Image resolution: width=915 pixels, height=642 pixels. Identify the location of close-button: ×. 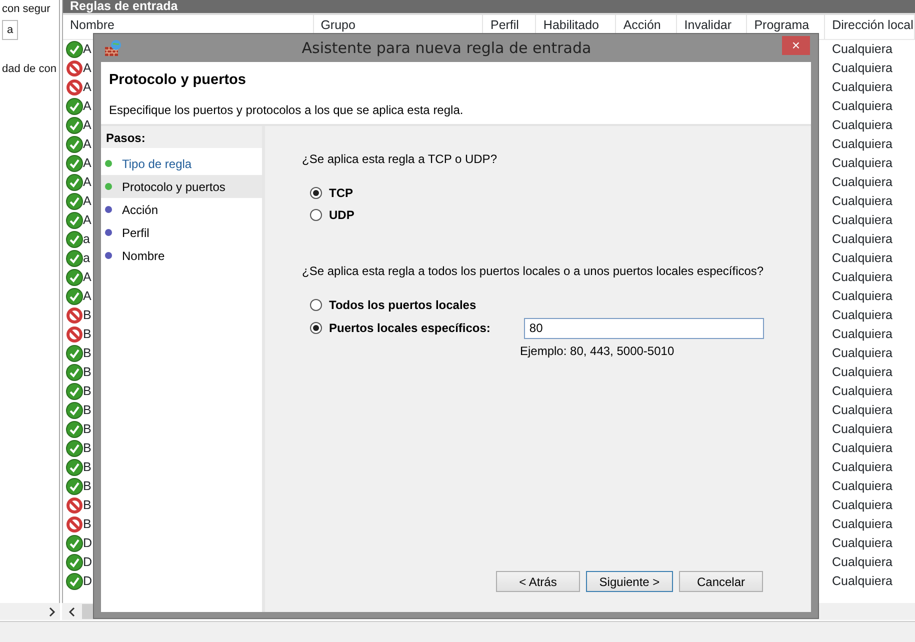
(796, 45).